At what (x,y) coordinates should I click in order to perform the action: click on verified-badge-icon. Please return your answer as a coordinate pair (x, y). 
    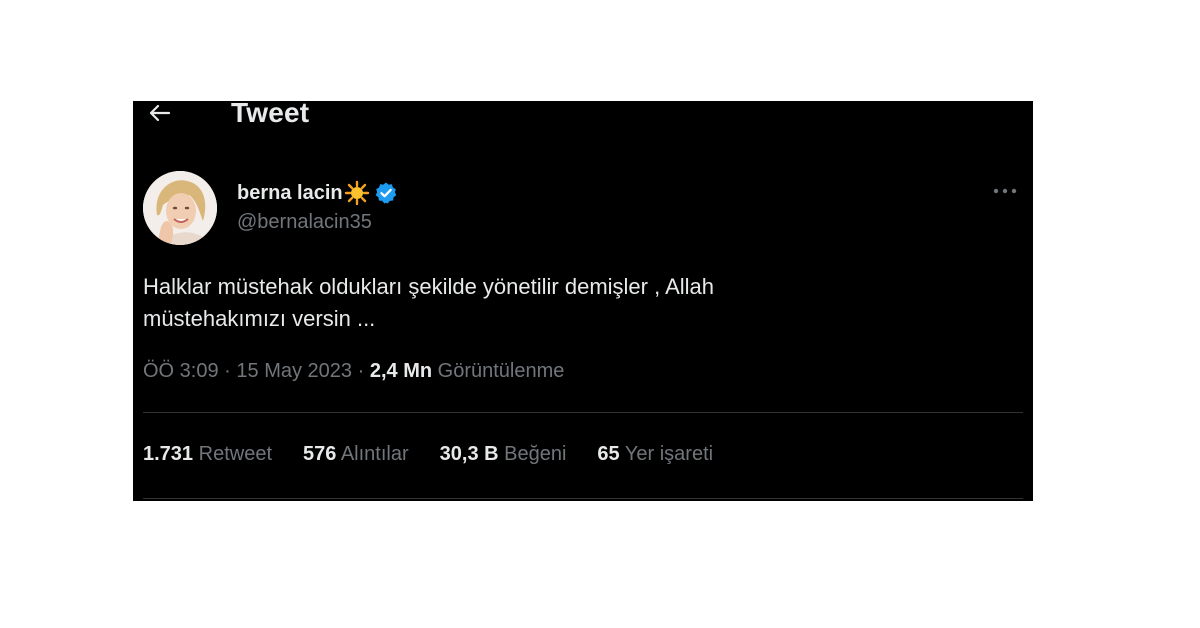
    Looking at the image, I should click on (385, 193).